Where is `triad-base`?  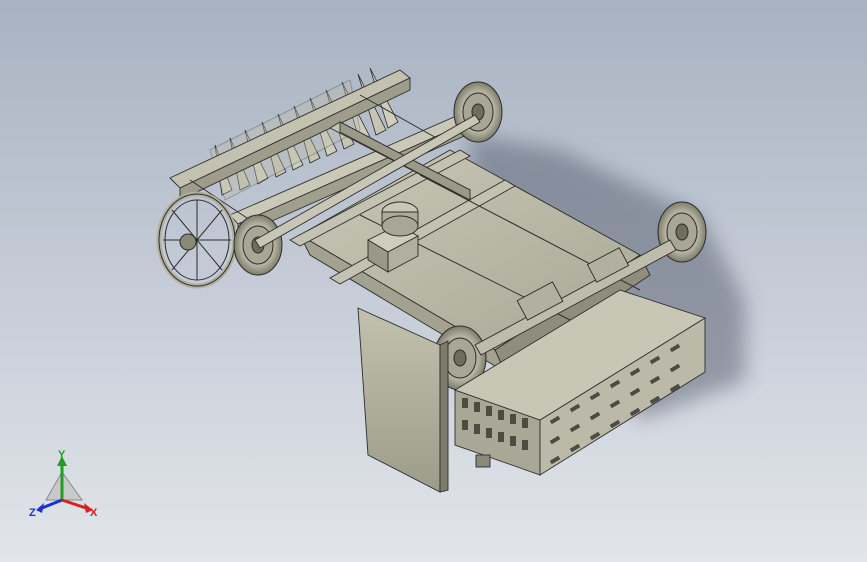 triad-base is located at coordinates (64, 486).